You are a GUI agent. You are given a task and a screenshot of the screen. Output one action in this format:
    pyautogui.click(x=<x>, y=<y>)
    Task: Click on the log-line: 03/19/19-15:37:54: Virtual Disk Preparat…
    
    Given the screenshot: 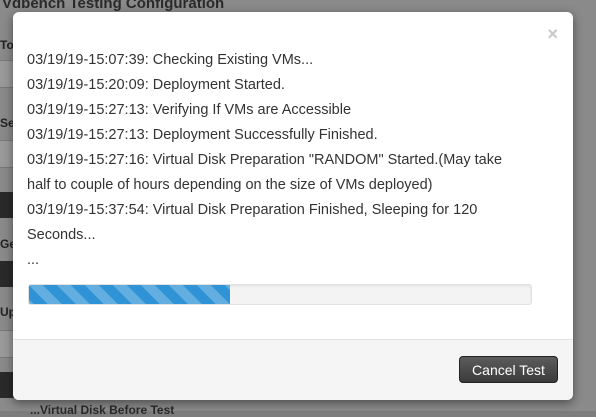 What is the action you would take?
    pyautogui.click(x=252, y=210)
    